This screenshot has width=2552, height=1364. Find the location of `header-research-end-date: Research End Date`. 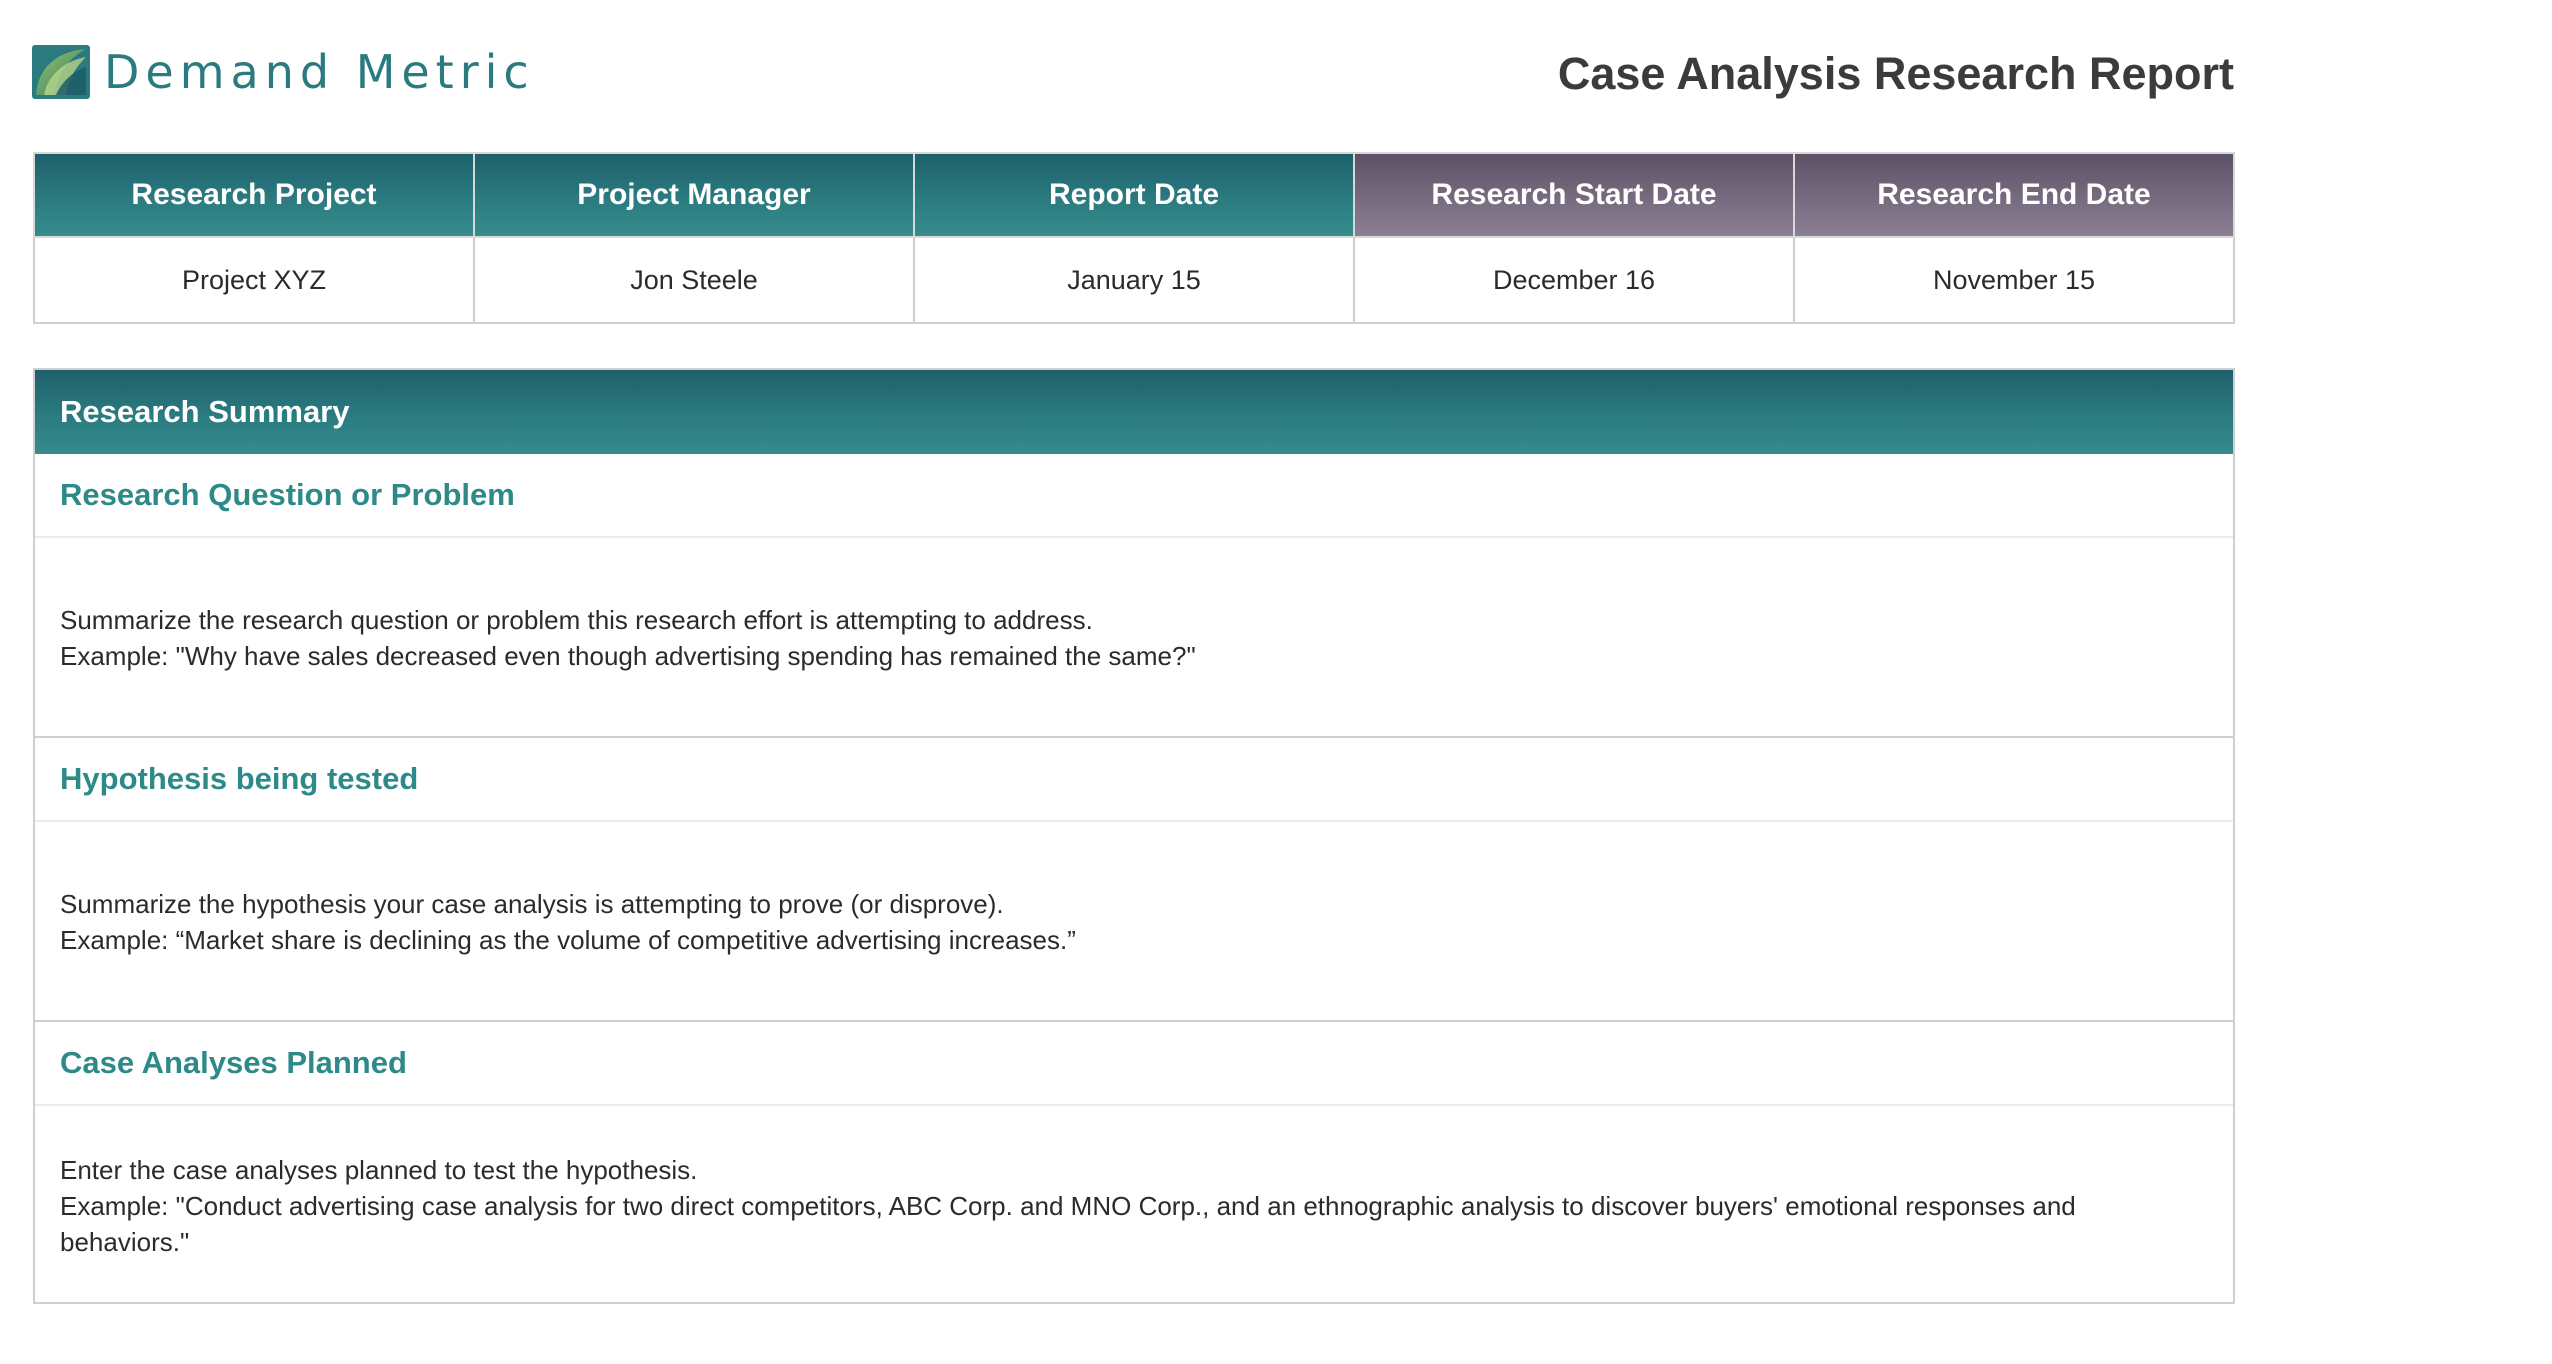

header-research-end-date: Research End Date is located at coordinates (2014, 195).